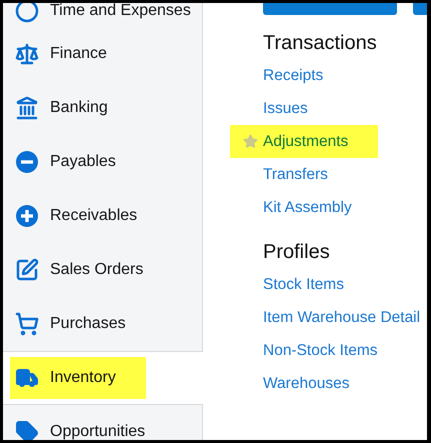 The image size is (431, 443). What do you see at coordinates (79, 108) in the screenshot?
I see `sidebar-label: Banking` at bounding box center [79, 108].